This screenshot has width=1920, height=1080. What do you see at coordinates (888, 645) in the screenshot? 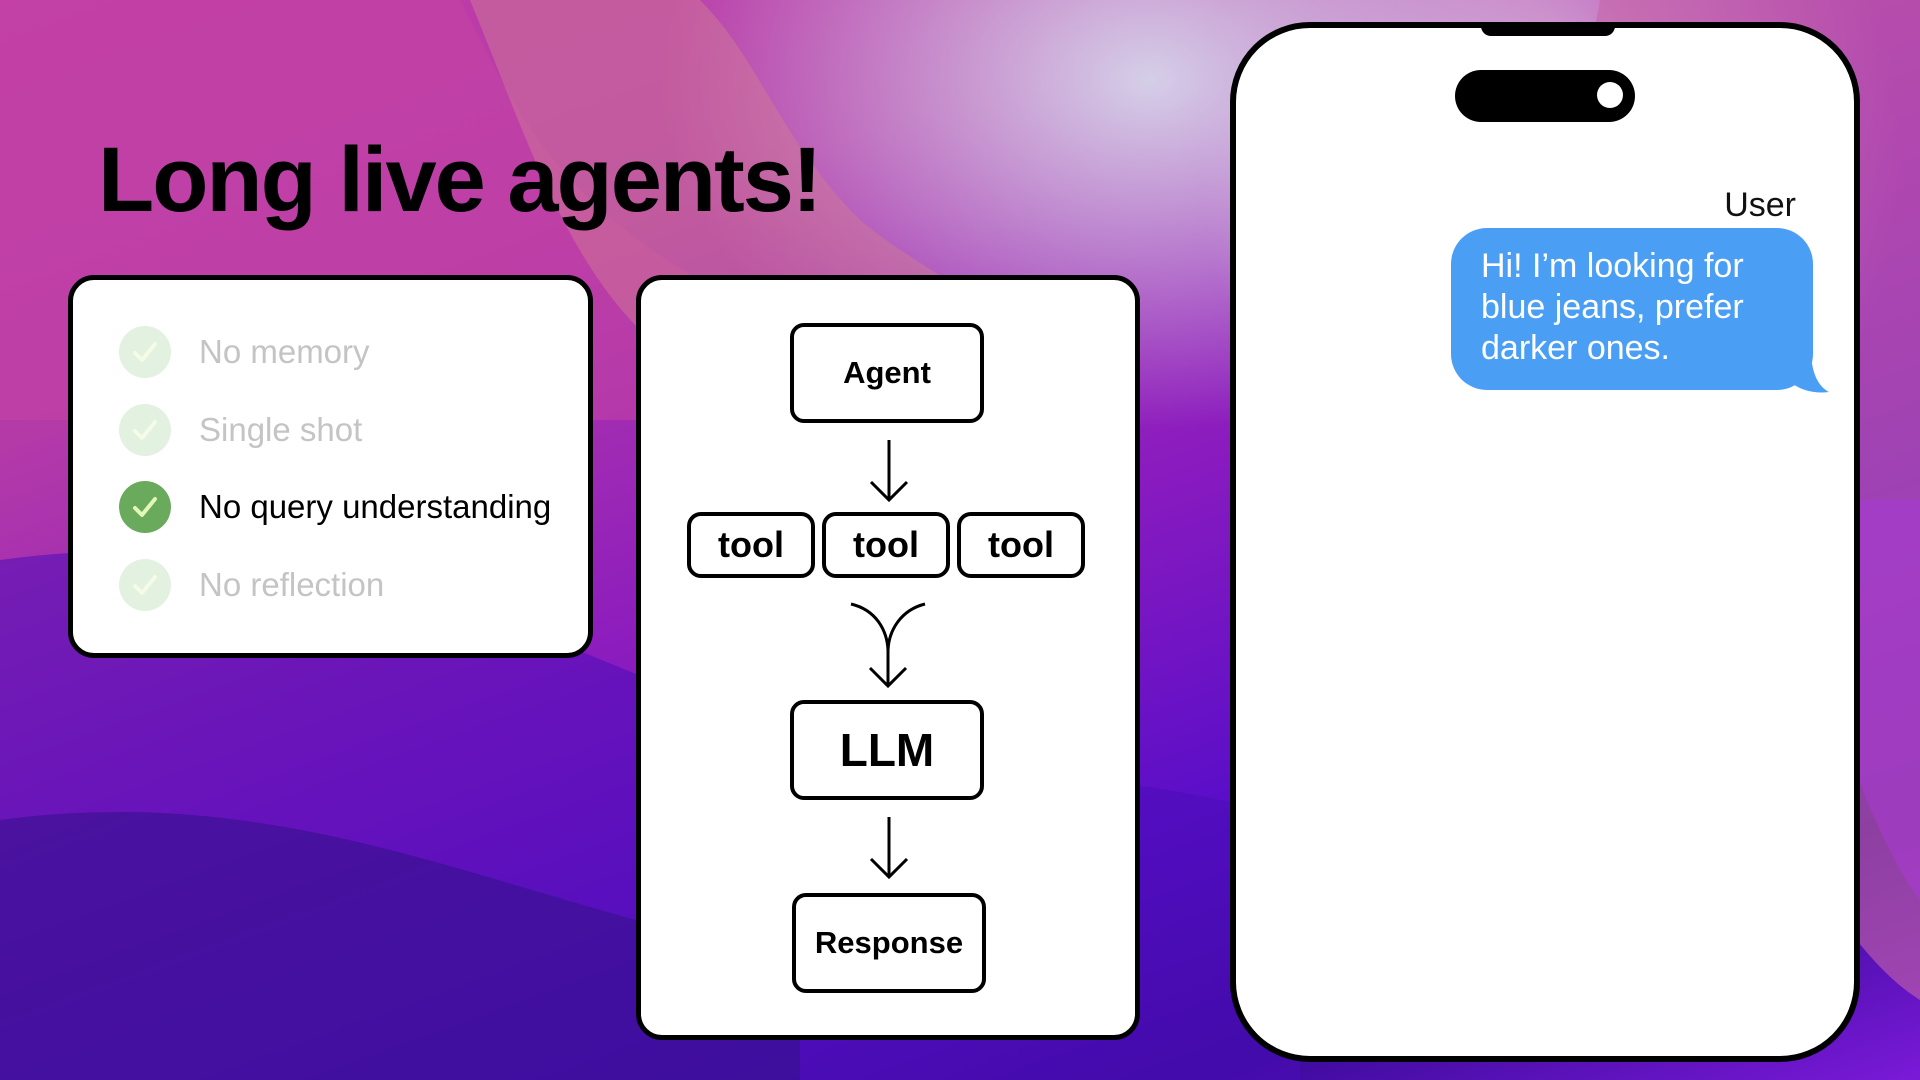
I see `merge-arrow-icon` at bounding box center [888, 645].